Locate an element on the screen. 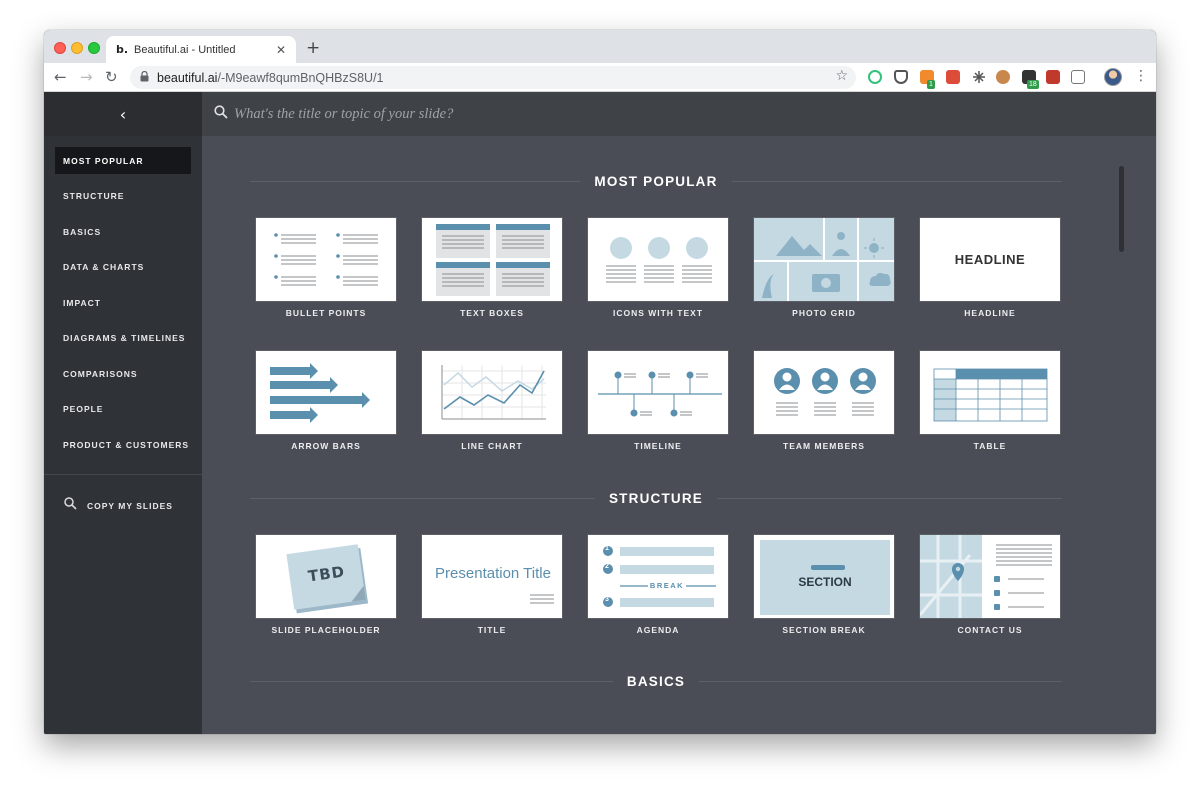 The image size is (1200, 792). tab-close-icon: ✕ is located at coordinates (281, 50).